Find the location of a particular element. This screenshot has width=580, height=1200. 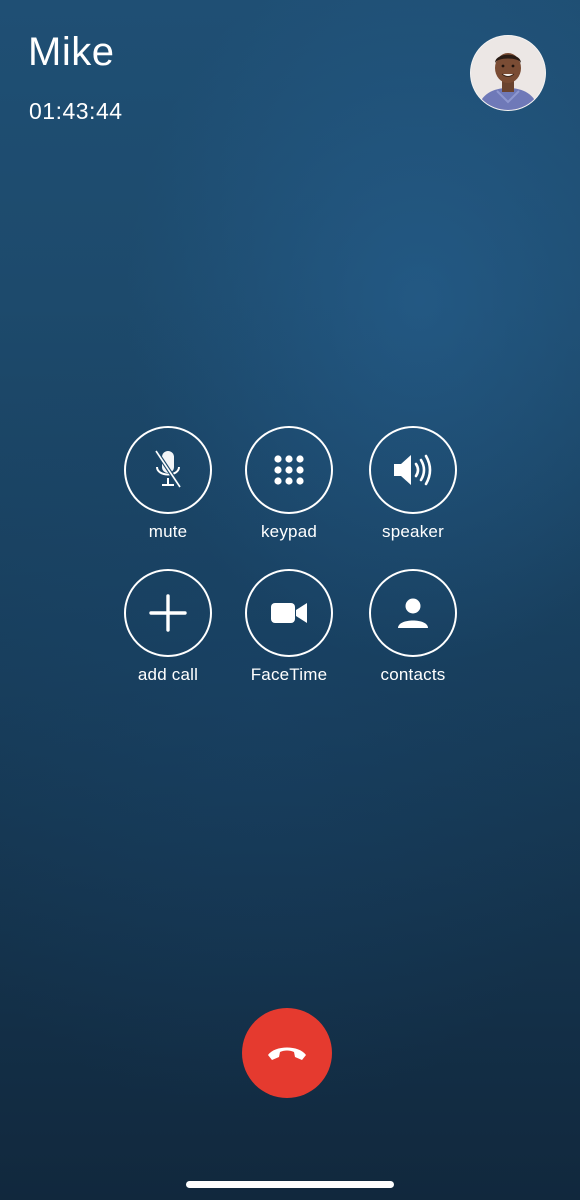

mute-button: mute is located at coordinates (168, 496).